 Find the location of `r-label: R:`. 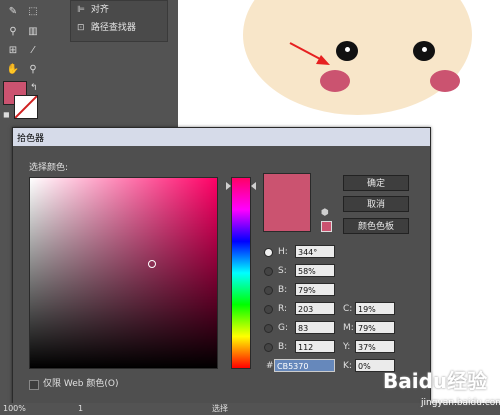

r-label: R: is located at coordinates (283, 309).